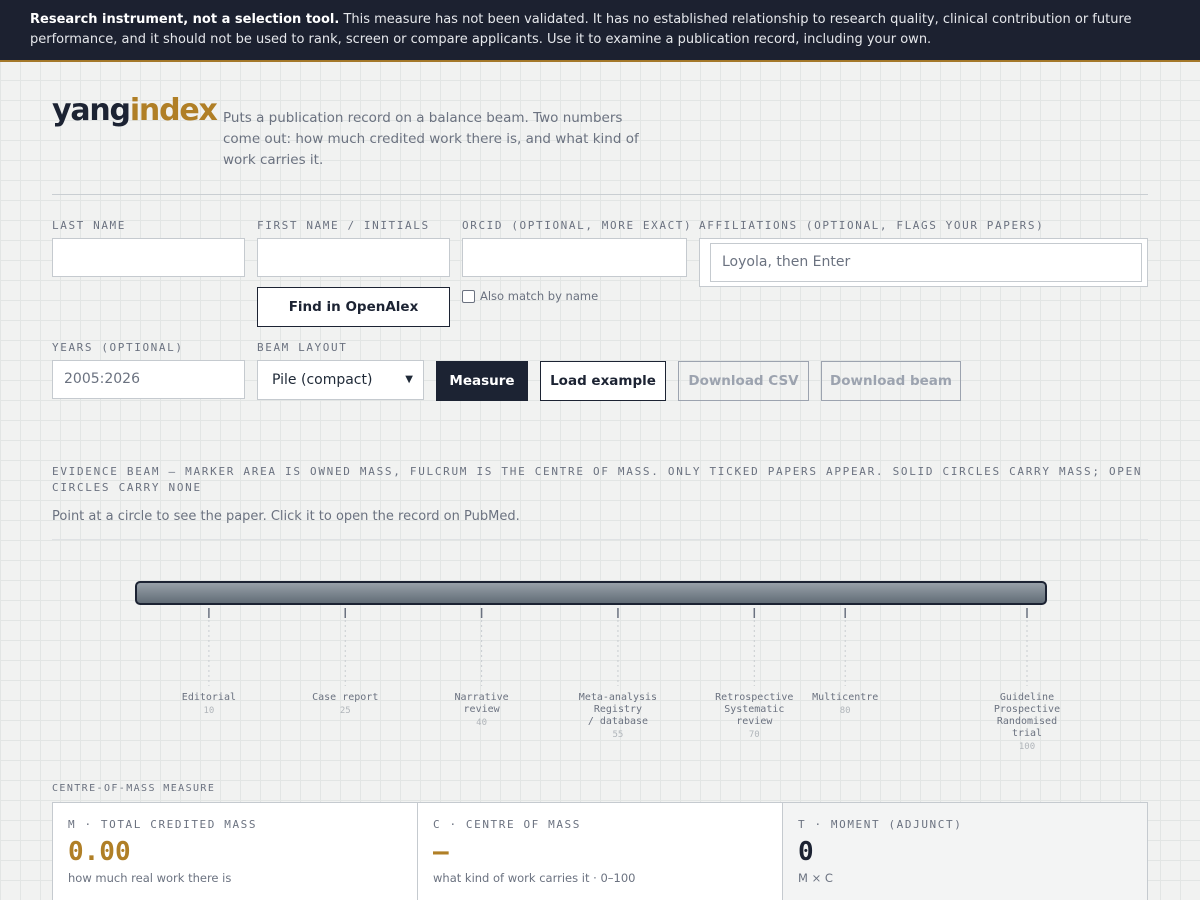  Describe the element at coordinates (603, 381) in the screenshot. I see `load-example-button: Load example` at that location.